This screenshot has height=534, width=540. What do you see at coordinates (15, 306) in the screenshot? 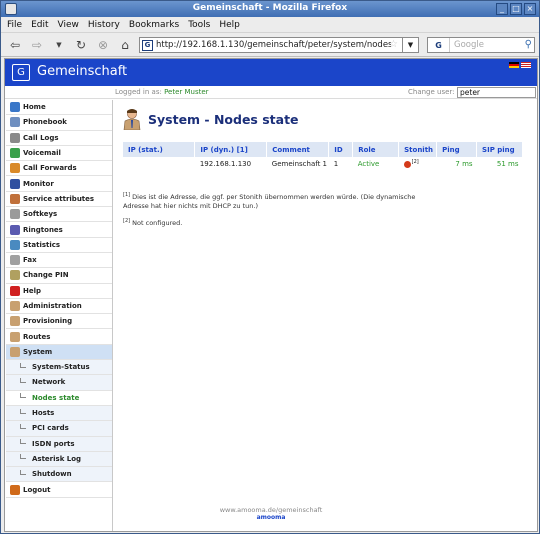
I see `administration-icon` at bounding box center [15, 306].